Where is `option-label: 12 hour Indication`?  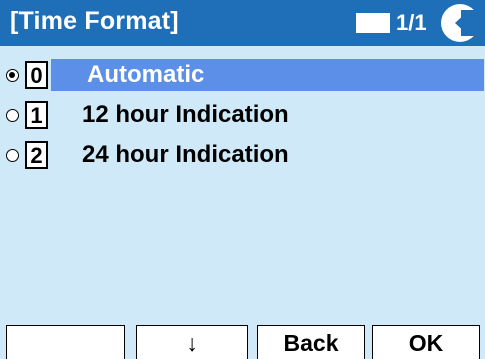 option-label: 12 hour Indication is located at coordinates (185, 114).